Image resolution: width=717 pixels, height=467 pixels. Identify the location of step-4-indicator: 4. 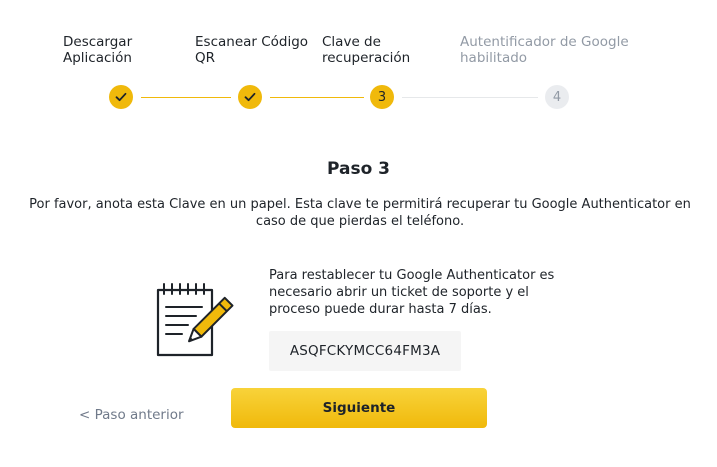
(557, 97).